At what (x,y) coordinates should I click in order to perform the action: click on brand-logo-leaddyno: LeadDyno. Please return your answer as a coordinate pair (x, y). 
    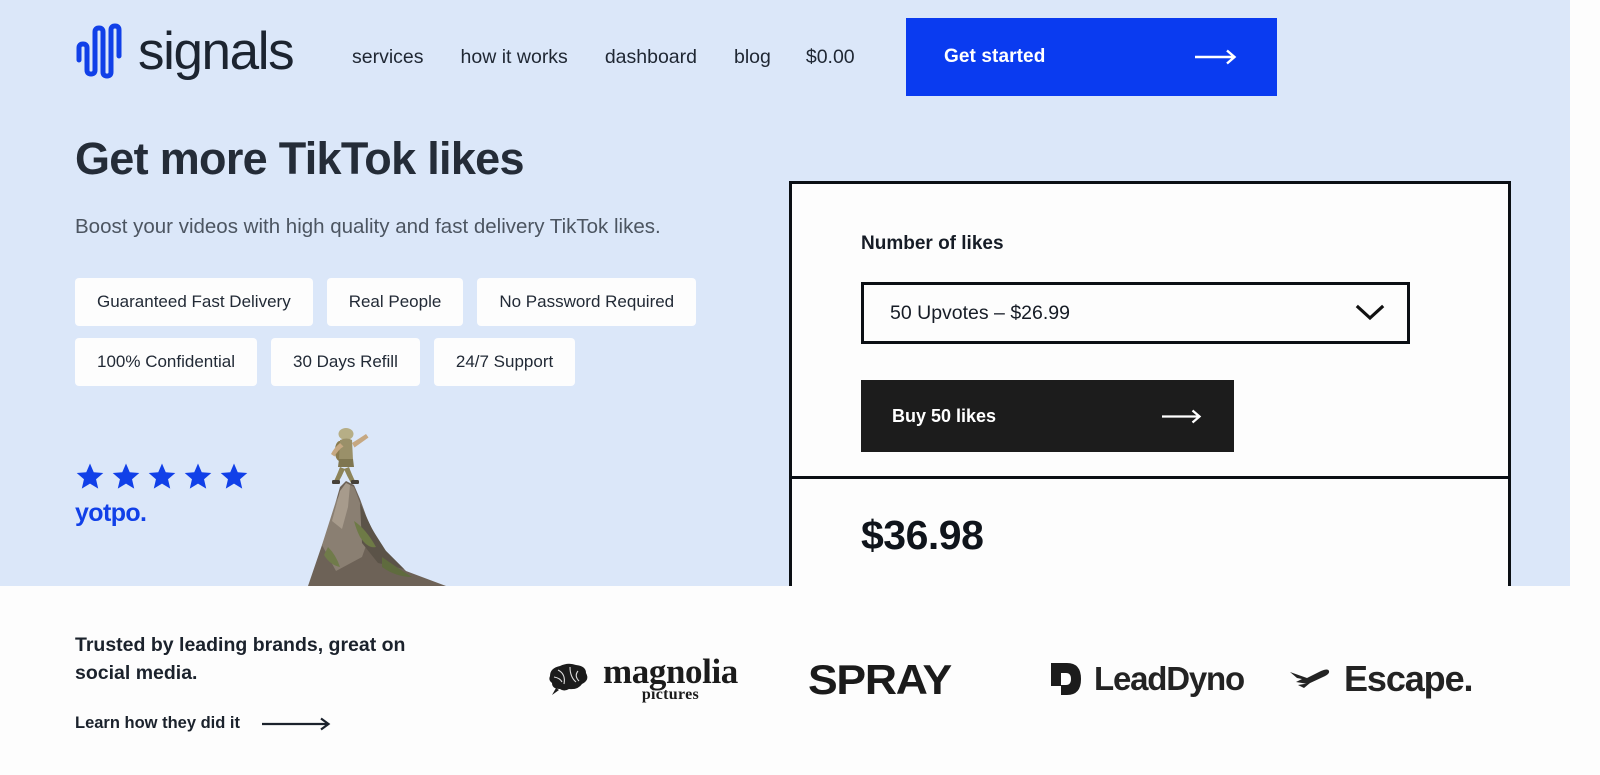
    Looking at the image, I should click on (1147, 679).